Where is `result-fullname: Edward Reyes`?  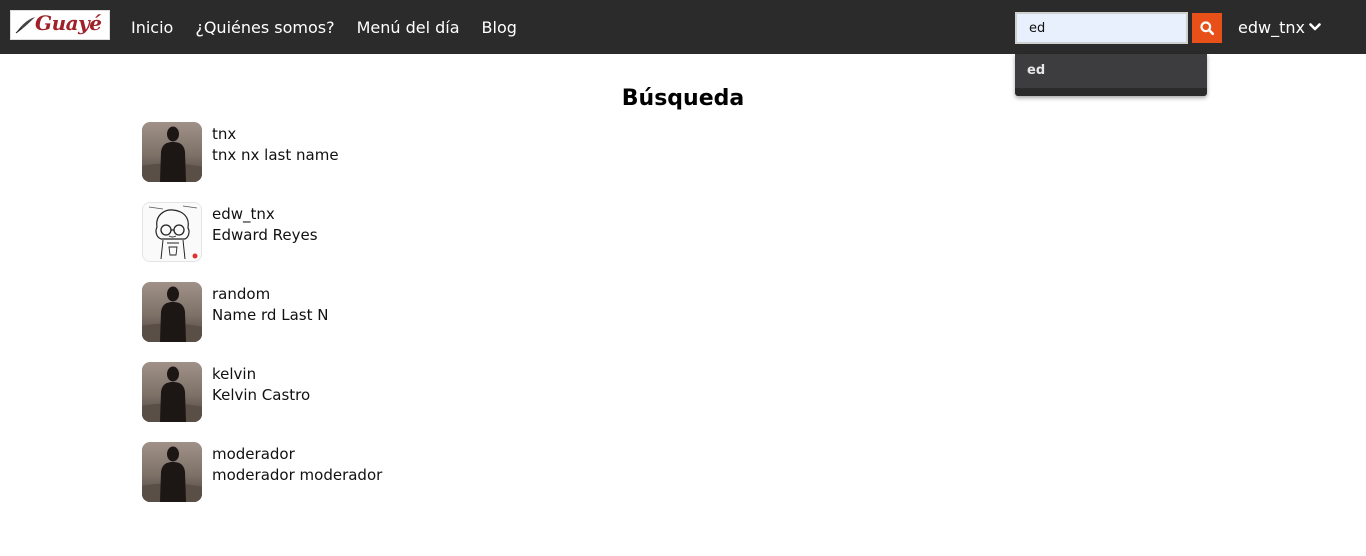 result-fullname: Edward Reyes is located at coordinates (265, 235).